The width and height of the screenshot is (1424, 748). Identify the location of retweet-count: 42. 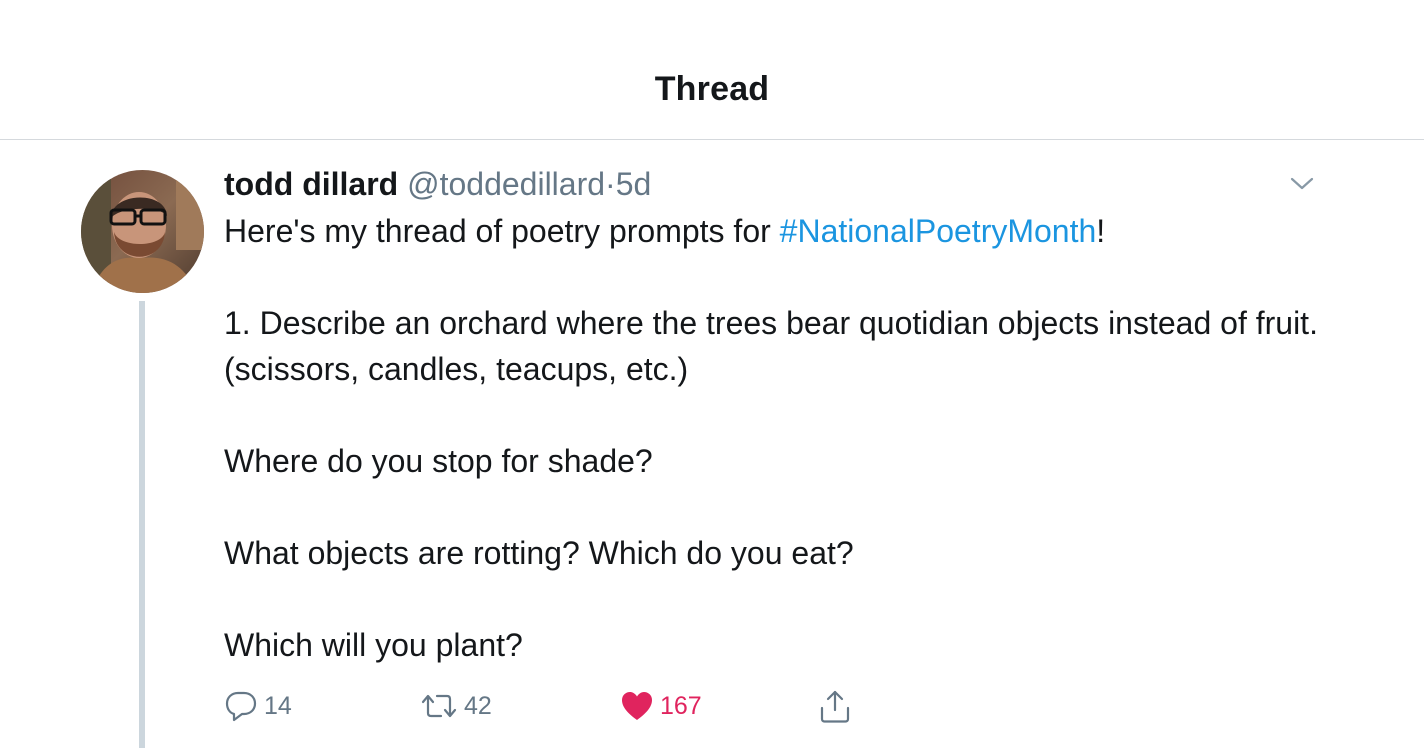
(478, 705).